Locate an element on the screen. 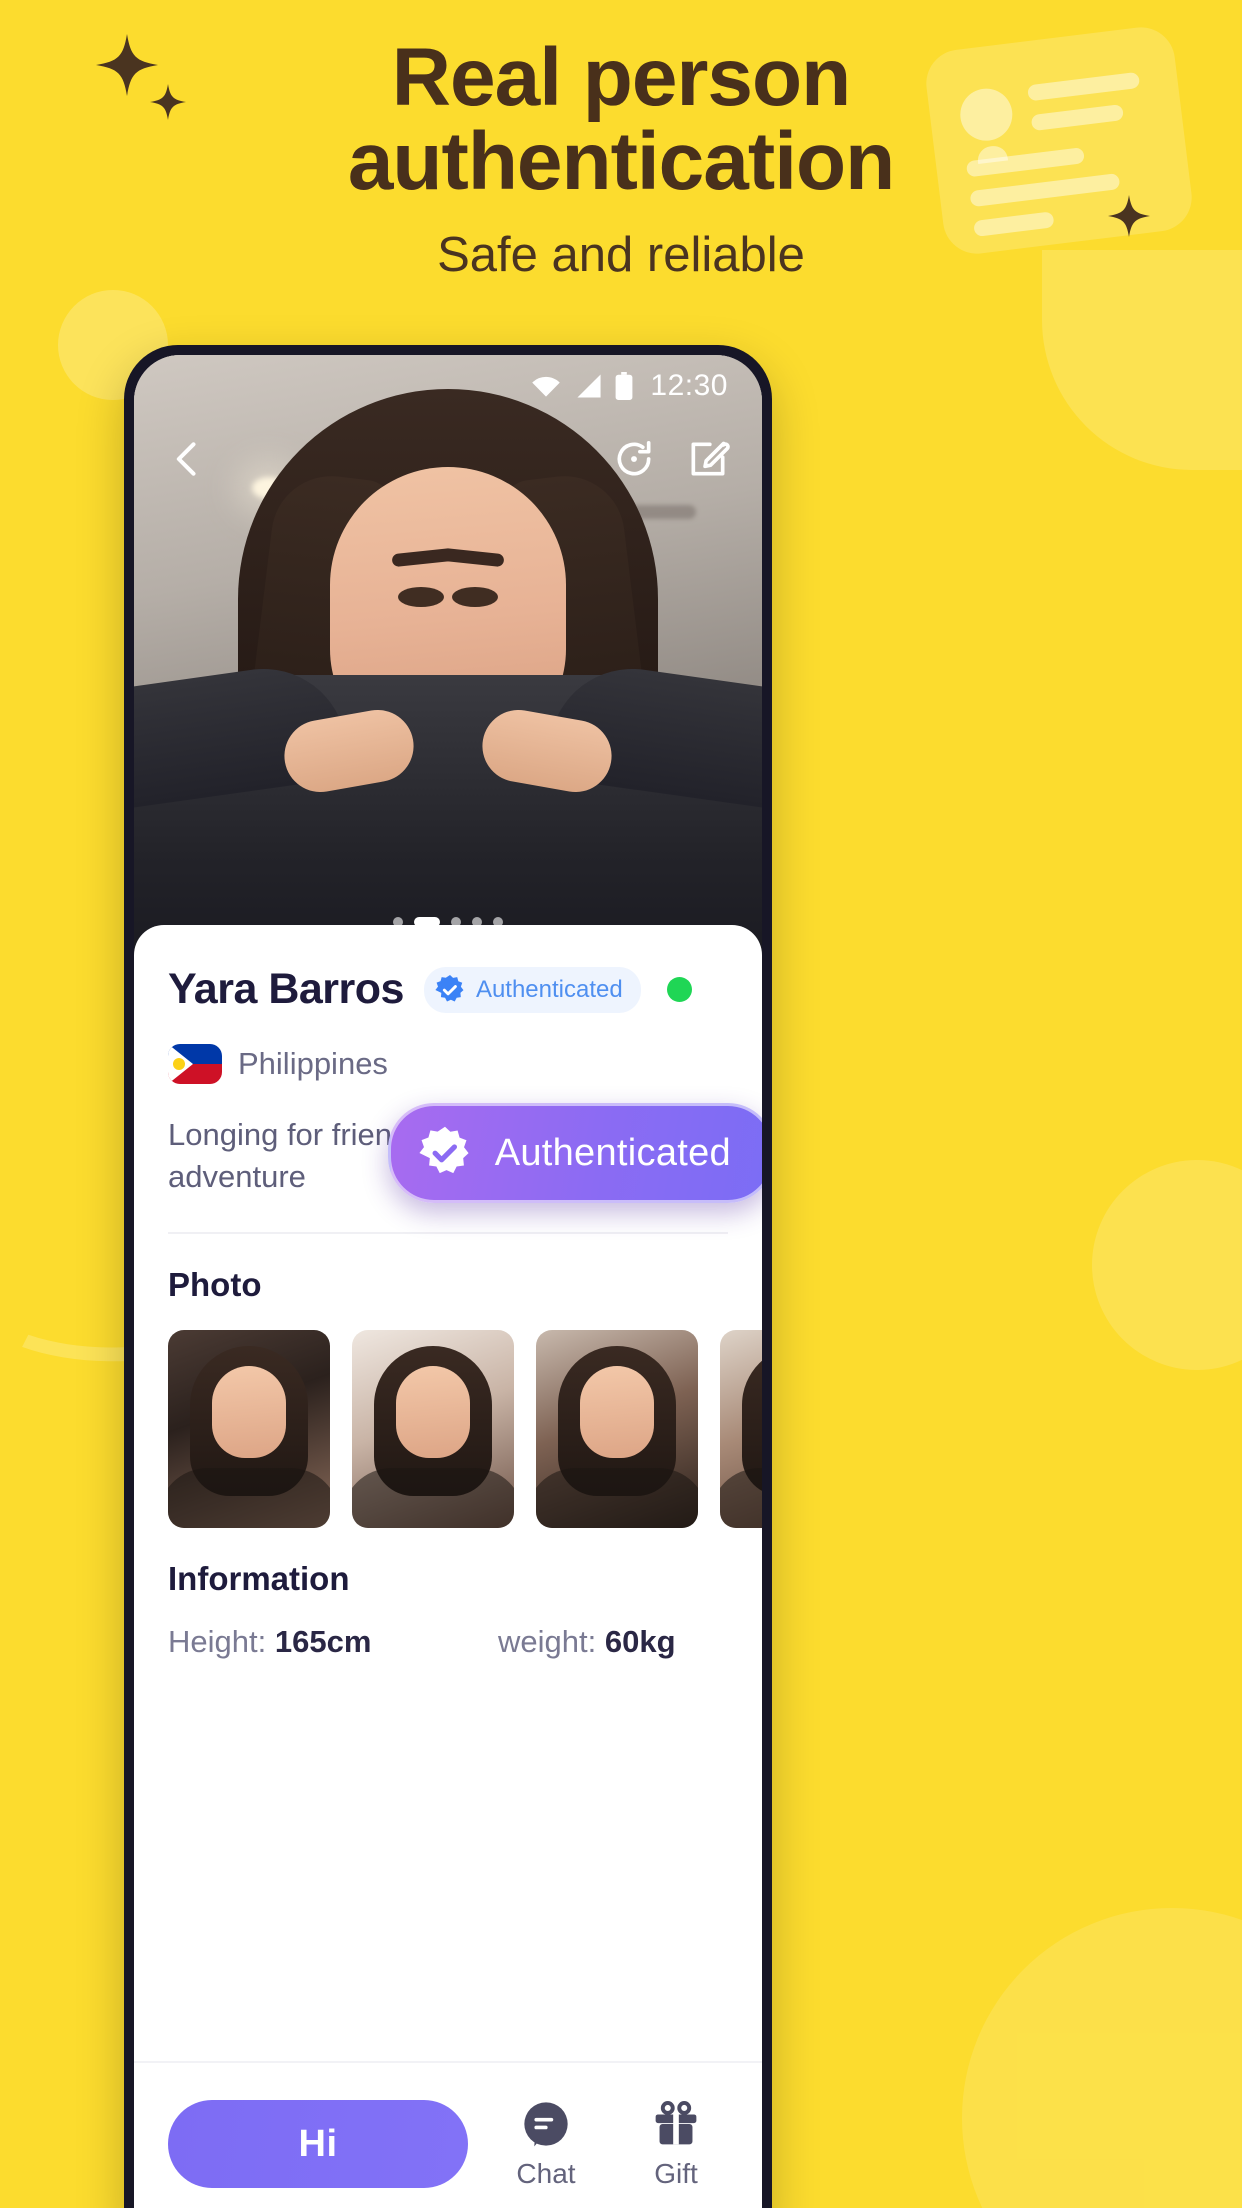 The height and width of the screenshot is (2208, 1242). gift-icon is located at coordinates (676, 2123).